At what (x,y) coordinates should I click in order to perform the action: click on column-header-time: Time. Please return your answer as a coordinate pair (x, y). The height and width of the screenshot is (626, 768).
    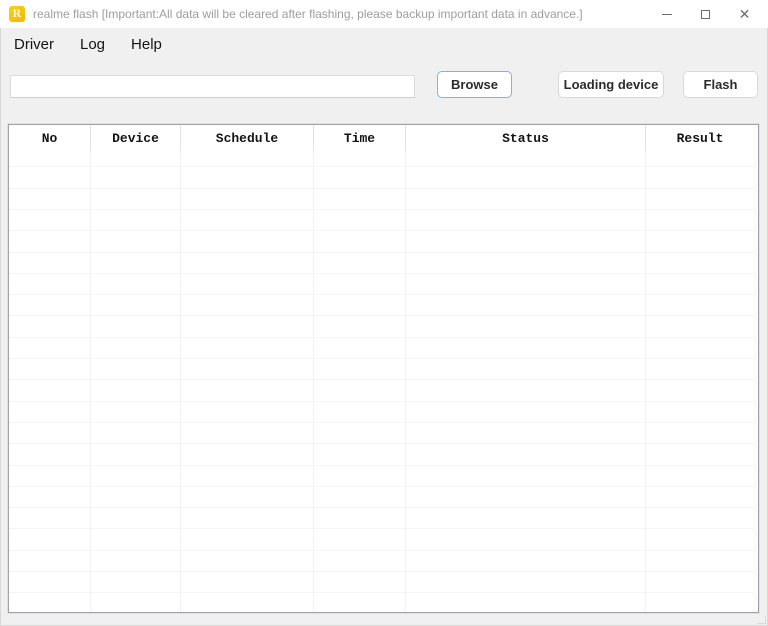
    Looking at the image, I should click on (360, 138).